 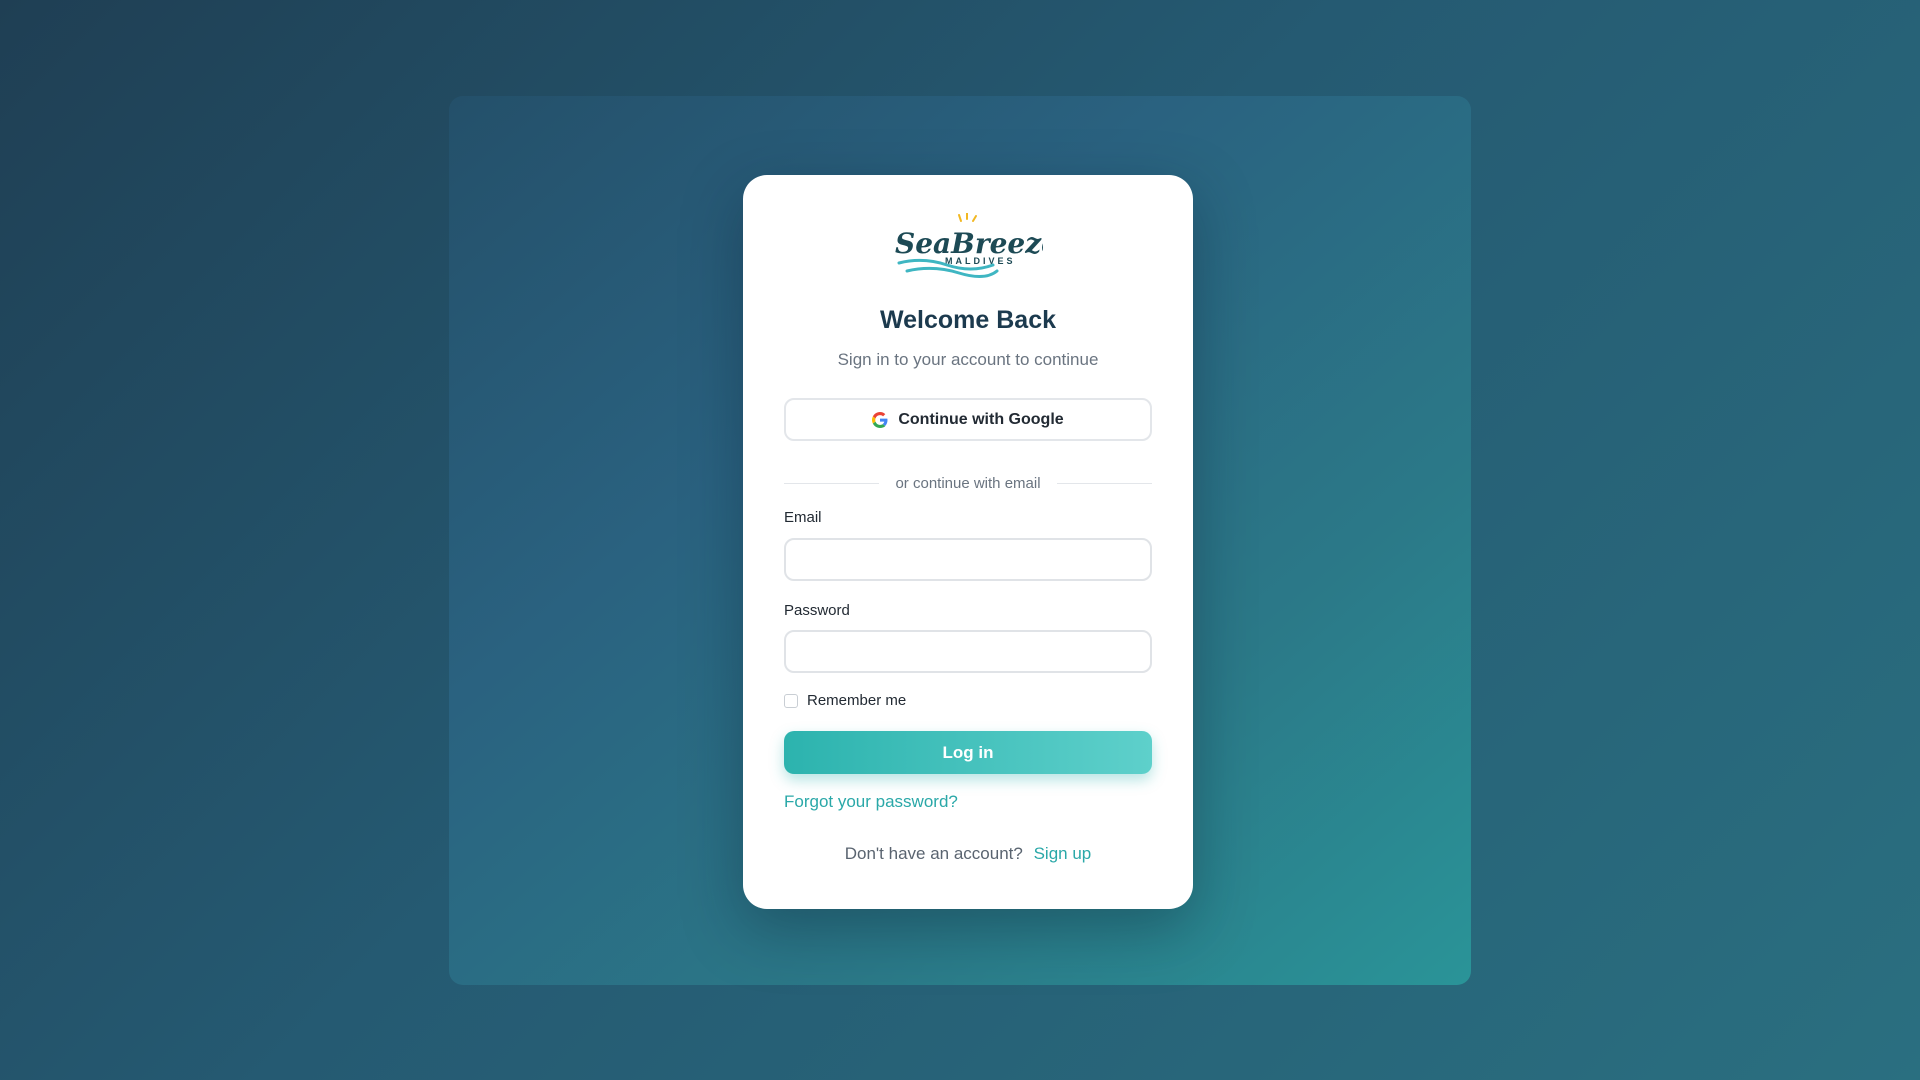 I want to click on svg-text: MALDIVES, so click(x=980, y=261).